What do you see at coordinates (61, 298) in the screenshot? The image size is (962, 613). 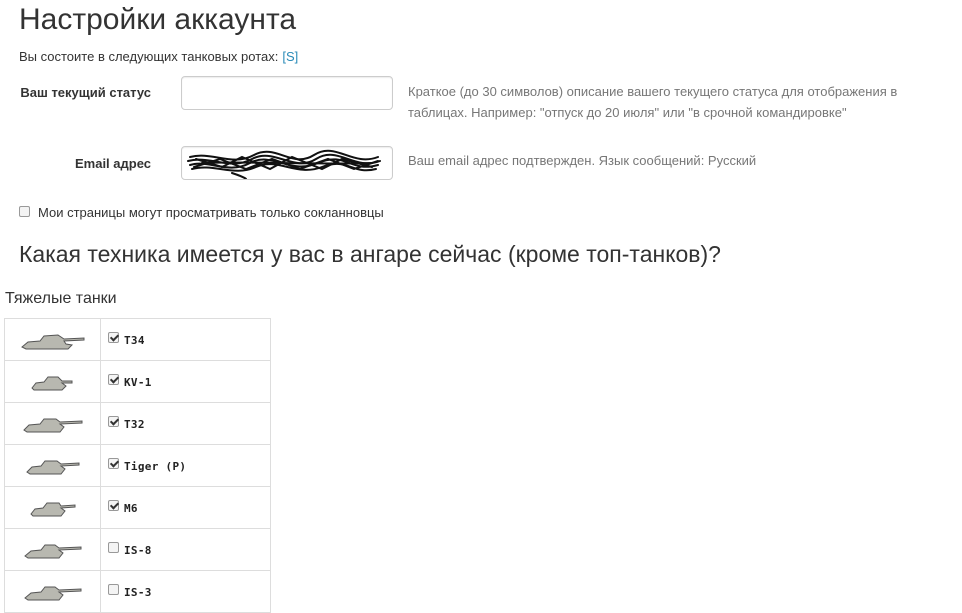 I see `category-title: Тяжелые танки` at bounding box center [61, 298].